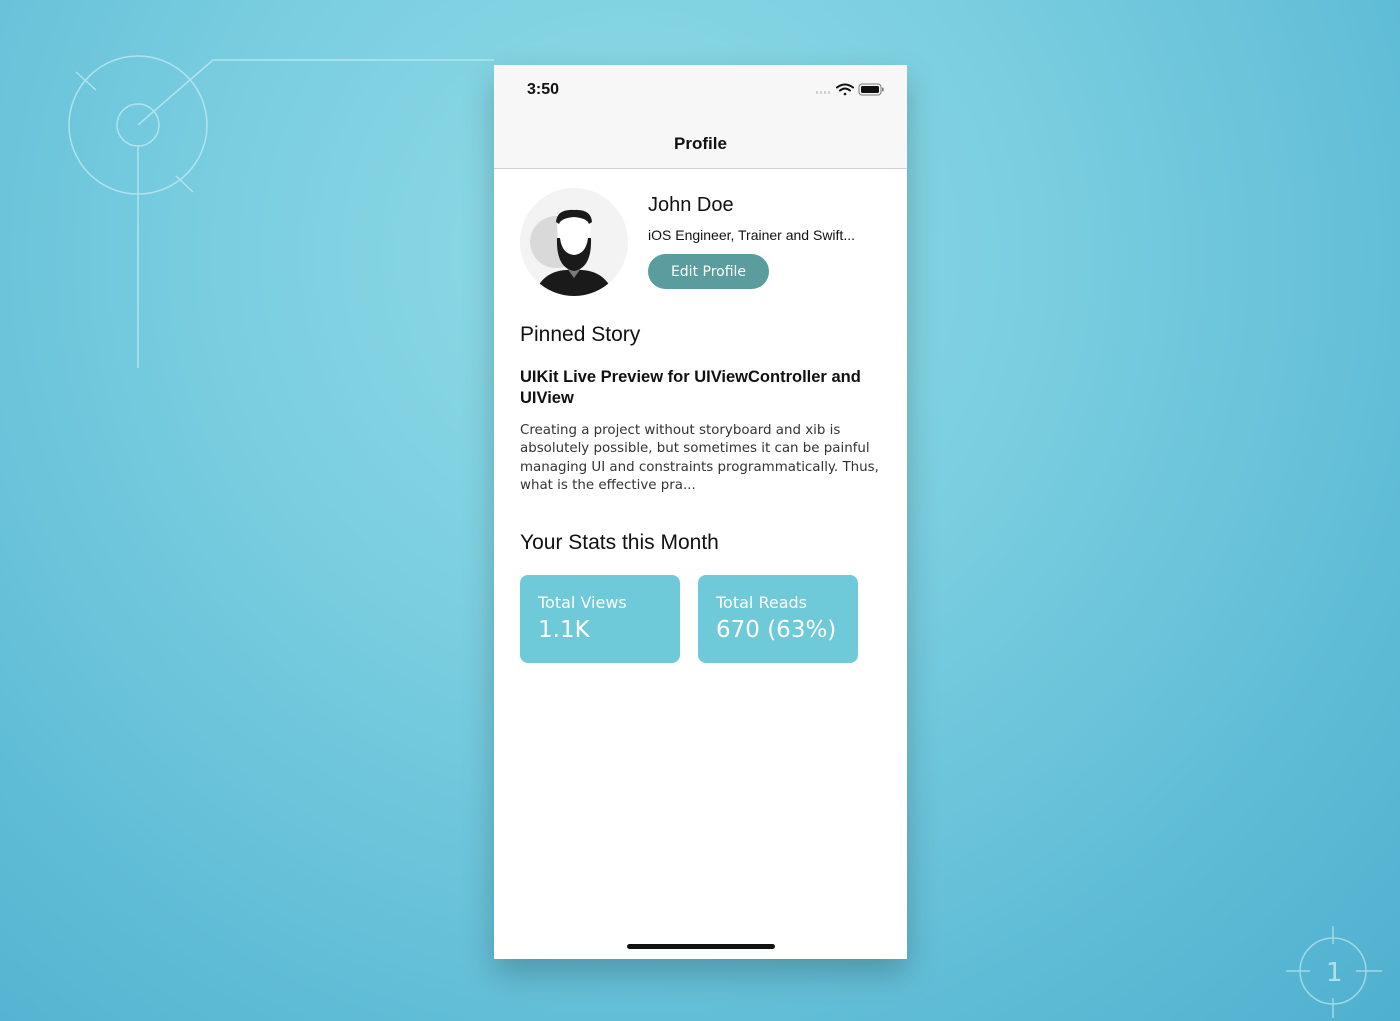  I want to click on cellular-signal-icon, so click(823, 92).